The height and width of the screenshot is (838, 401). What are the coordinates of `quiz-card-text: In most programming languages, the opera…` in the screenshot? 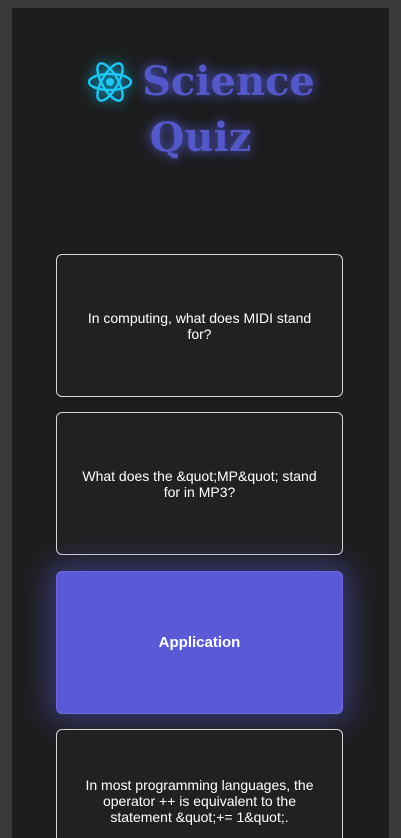 It's located at (199, 800).